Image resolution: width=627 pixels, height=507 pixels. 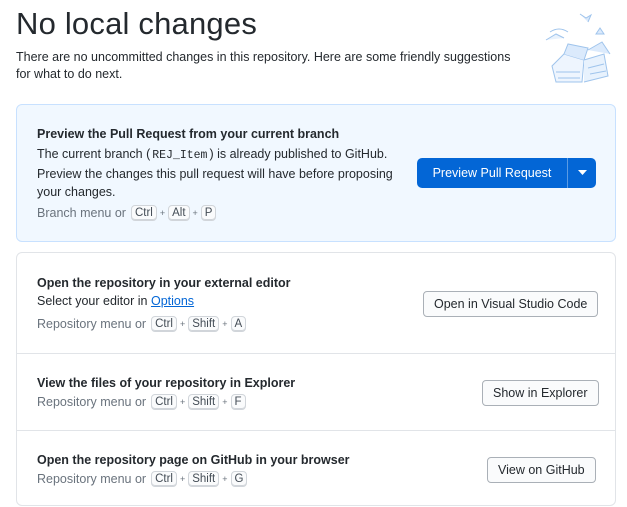 What do you see at coordinates (208, 213) in the screenshot?
I see `key-p: P` at bounding box center [208, 213].